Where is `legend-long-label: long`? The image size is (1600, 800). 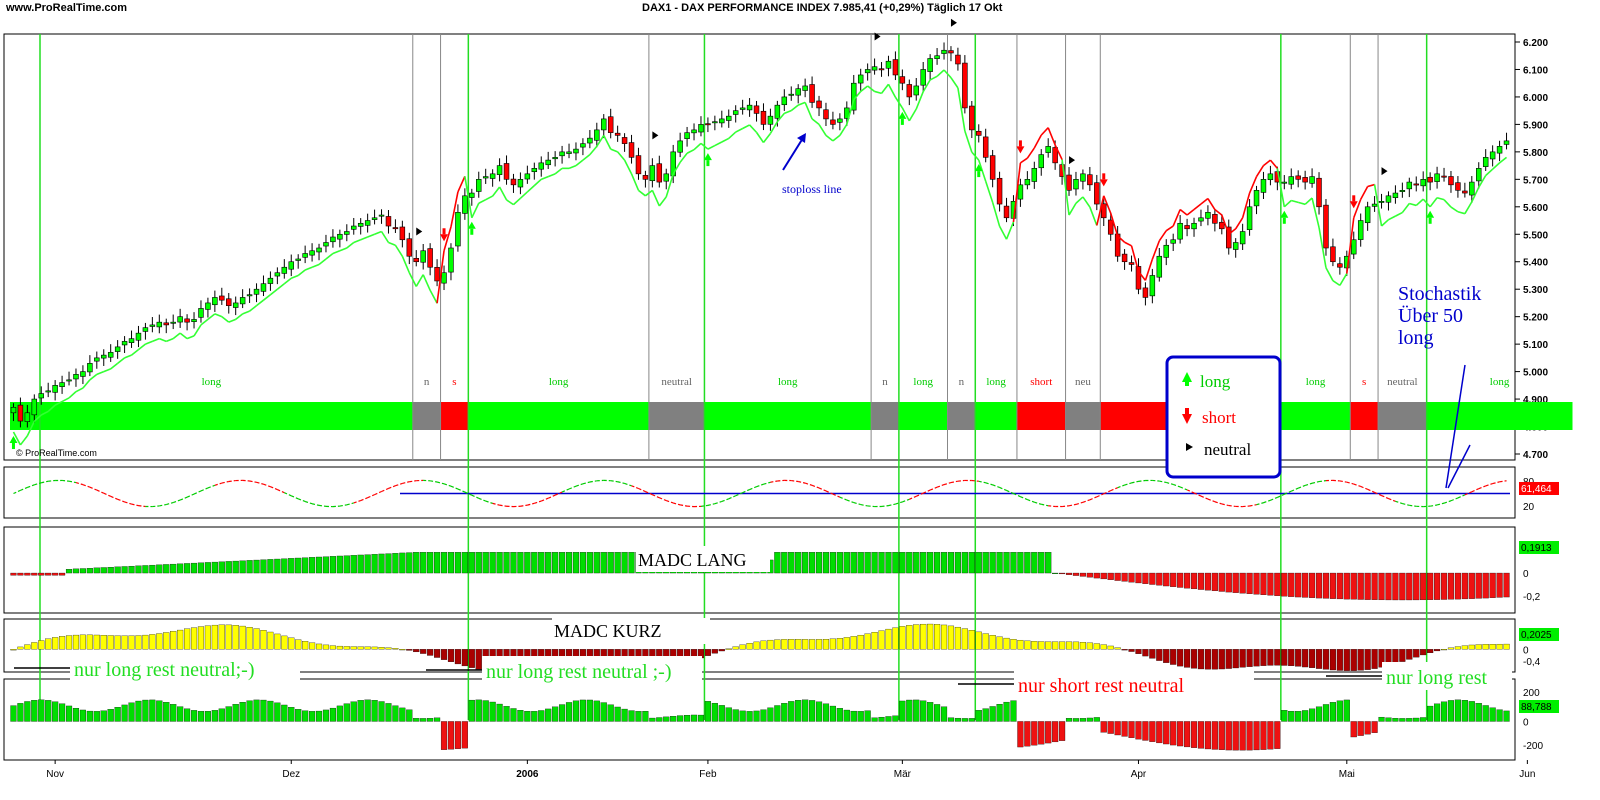 legend-long-label: long is located at coordinates (1215, 381).